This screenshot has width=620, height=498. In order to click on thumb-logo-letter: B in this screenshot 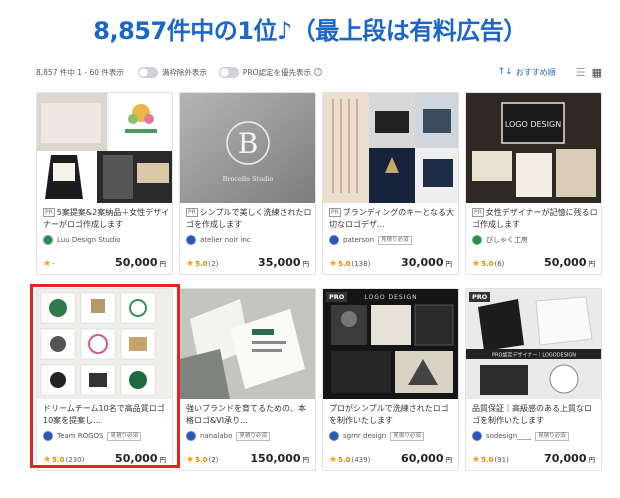, I will do `click(248, 143)`.